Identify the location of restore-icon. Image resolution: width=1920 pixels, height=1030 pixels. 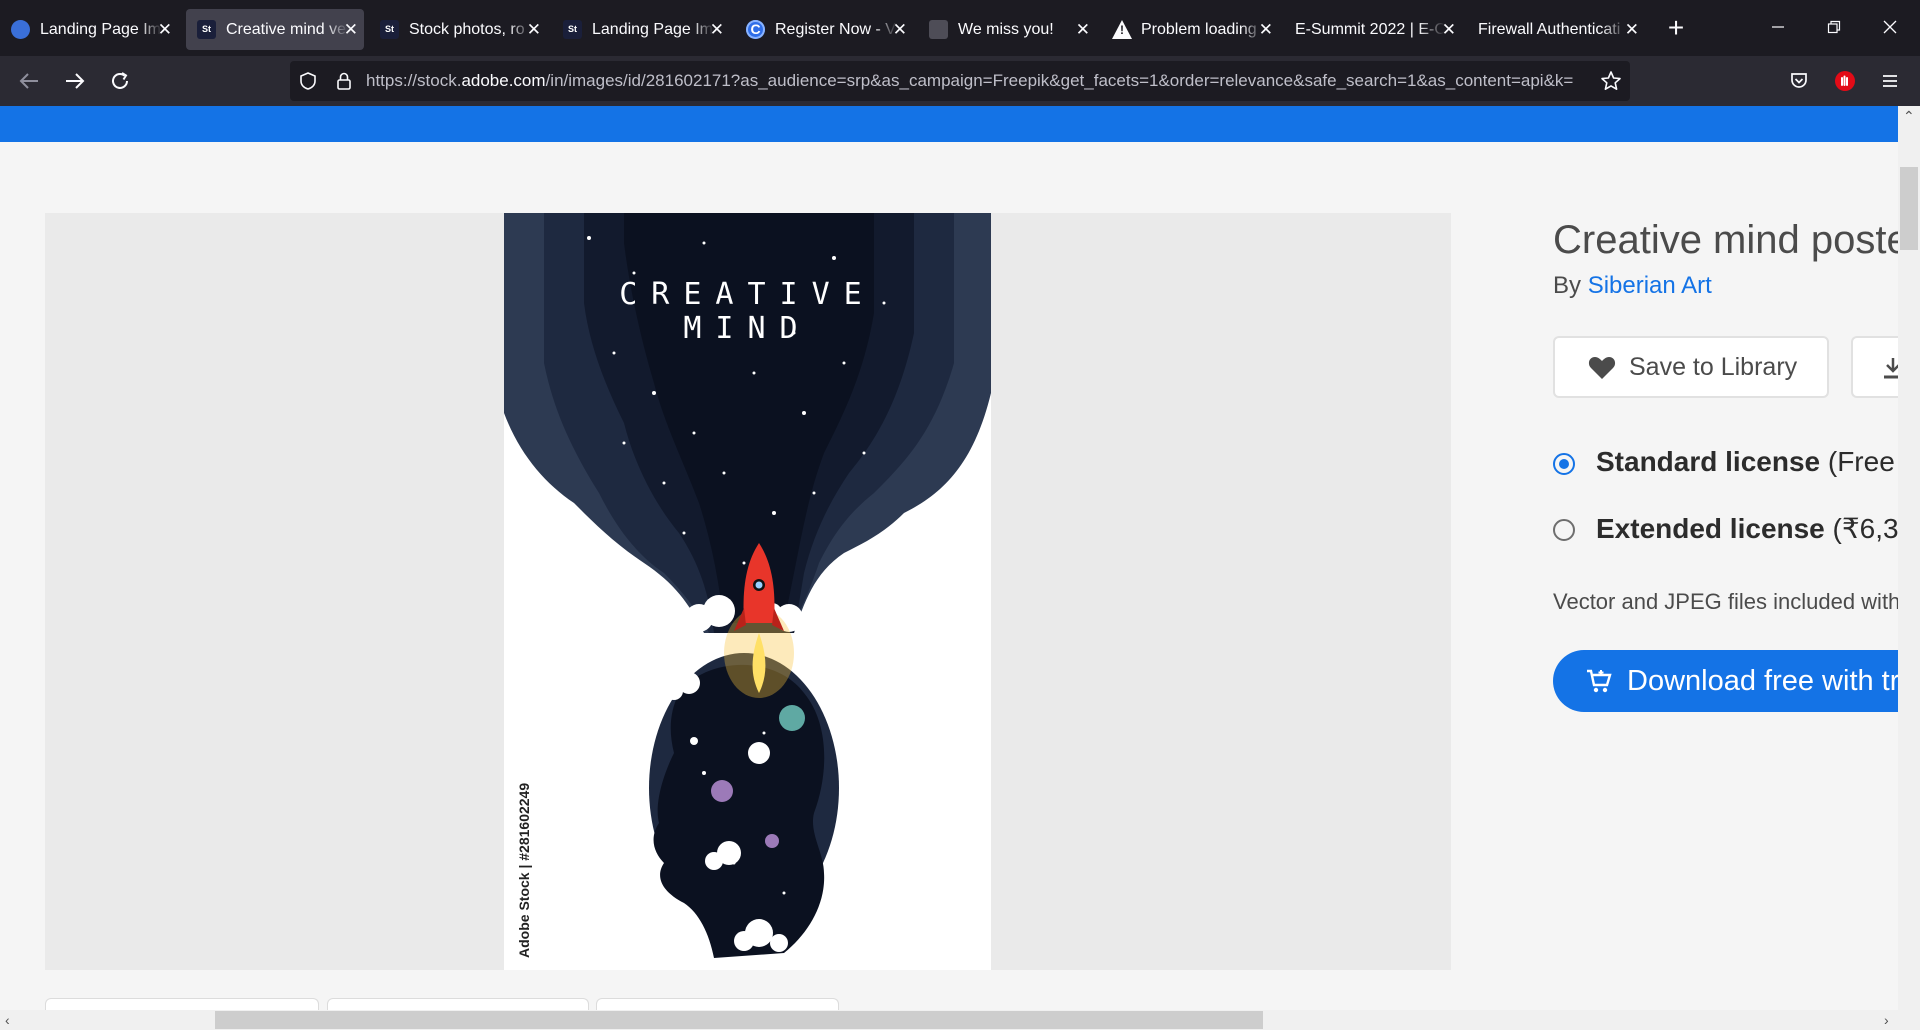
(1834, 27).